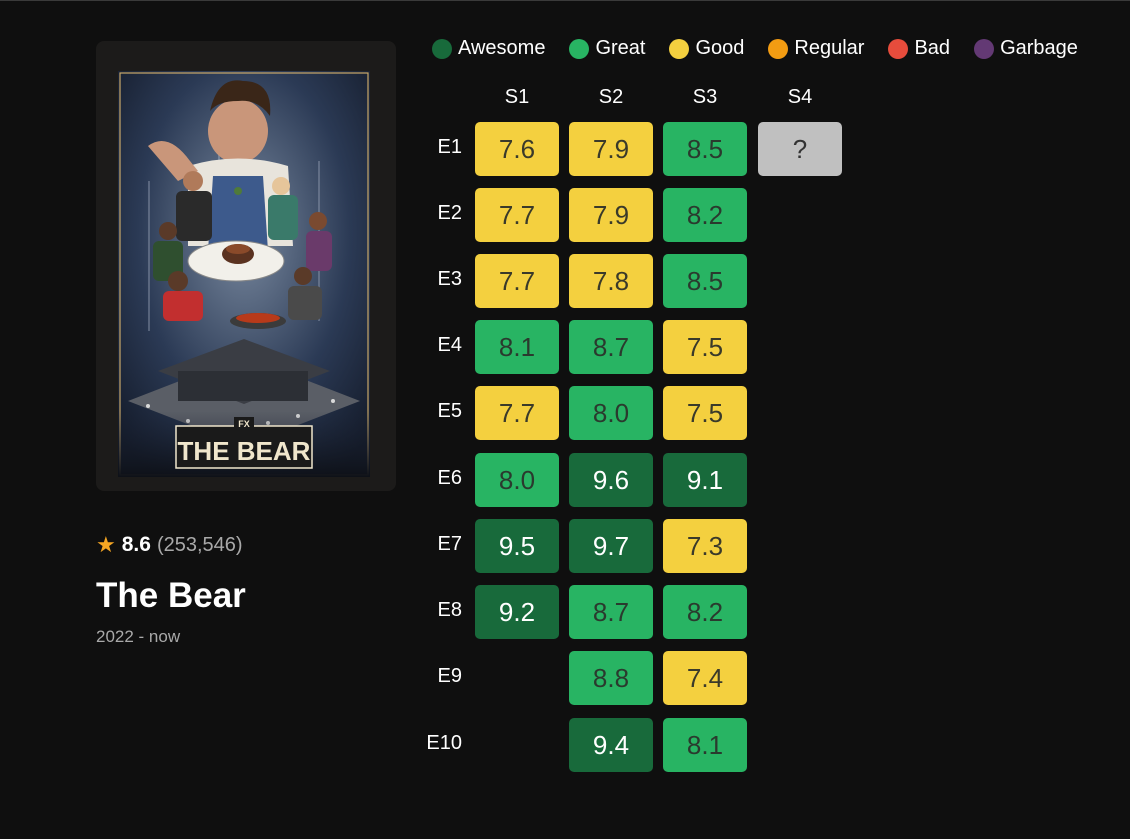 The height and width of the screenshot is (839, 1130). I want to click on rating-cell-s2-e3: 7.8, so click(611, 281).